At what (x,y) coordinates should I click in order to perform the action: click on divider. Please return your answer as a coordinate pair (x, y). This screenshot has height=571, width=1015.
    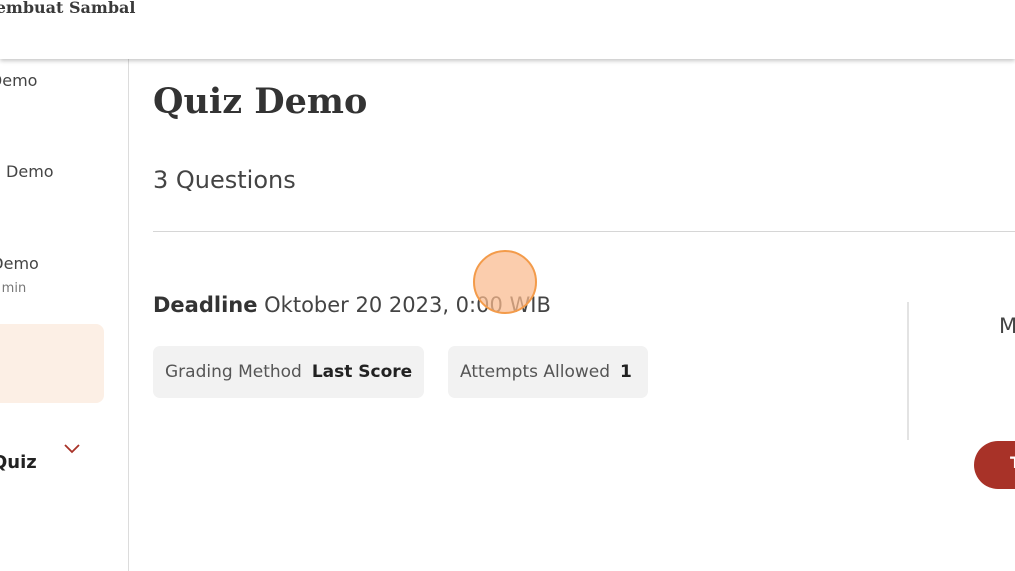
    Looking at the image, I should click on (584, 231).